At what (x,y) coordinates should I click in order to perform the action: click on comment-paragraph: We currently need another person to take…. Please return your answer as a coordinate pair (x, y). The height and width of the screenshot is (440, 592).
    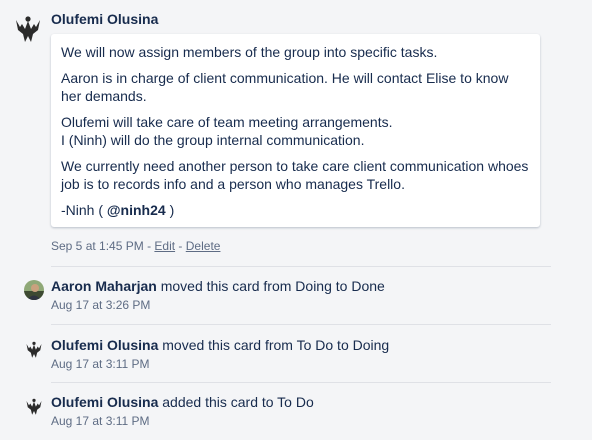
    Looking at the image, I should click on (295, 175).